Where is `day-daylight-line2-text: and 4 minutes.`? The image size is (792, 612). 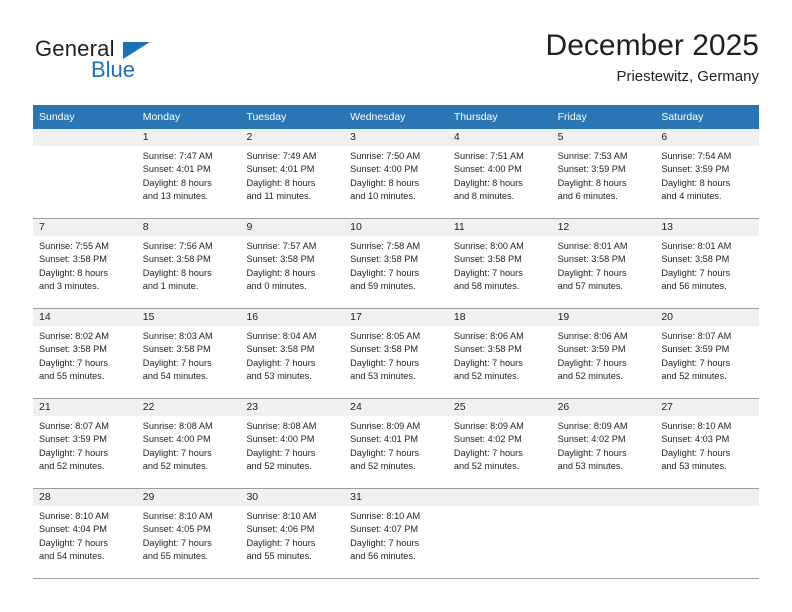 day-daylight-line2-text: and 4 minutes. is located at coordinates (691, 196).